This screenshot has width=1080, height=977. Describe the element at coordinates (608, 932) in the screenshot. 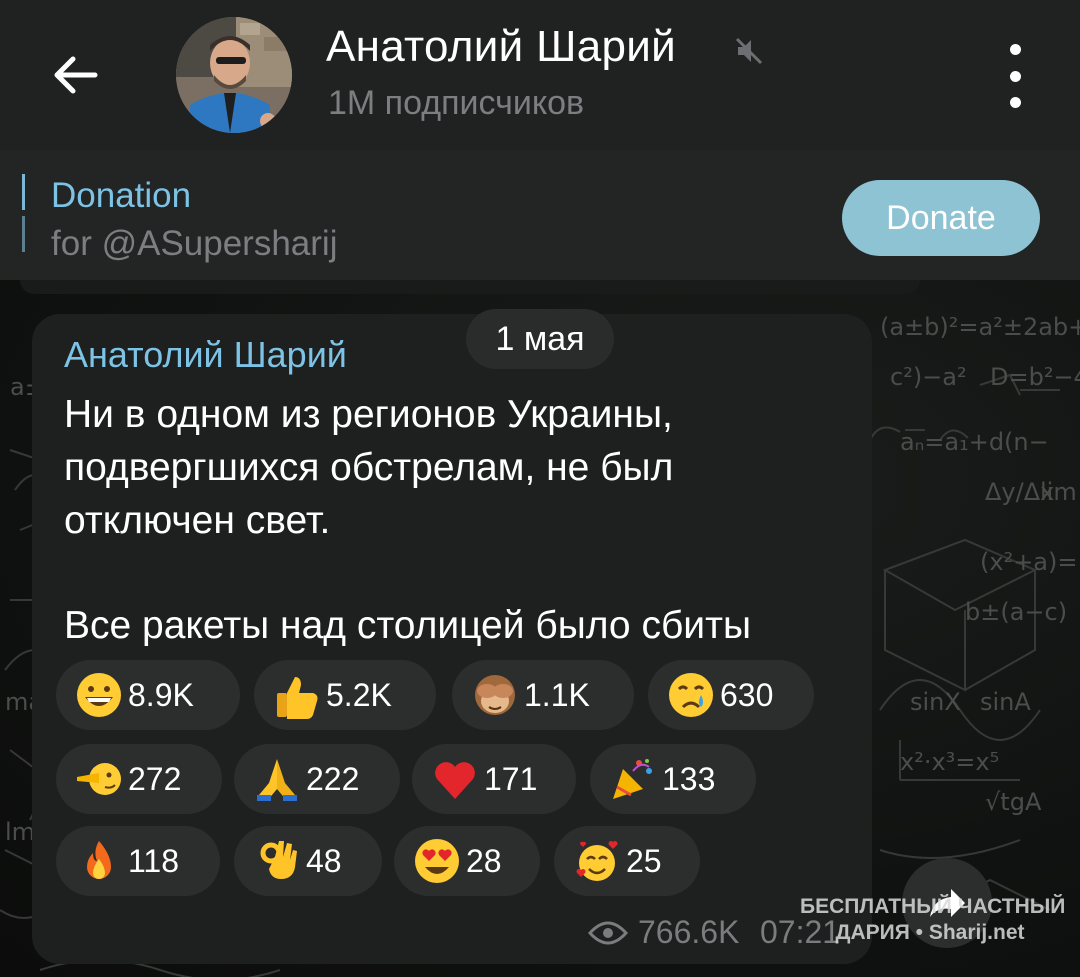

I see `eye-icon` at that location.